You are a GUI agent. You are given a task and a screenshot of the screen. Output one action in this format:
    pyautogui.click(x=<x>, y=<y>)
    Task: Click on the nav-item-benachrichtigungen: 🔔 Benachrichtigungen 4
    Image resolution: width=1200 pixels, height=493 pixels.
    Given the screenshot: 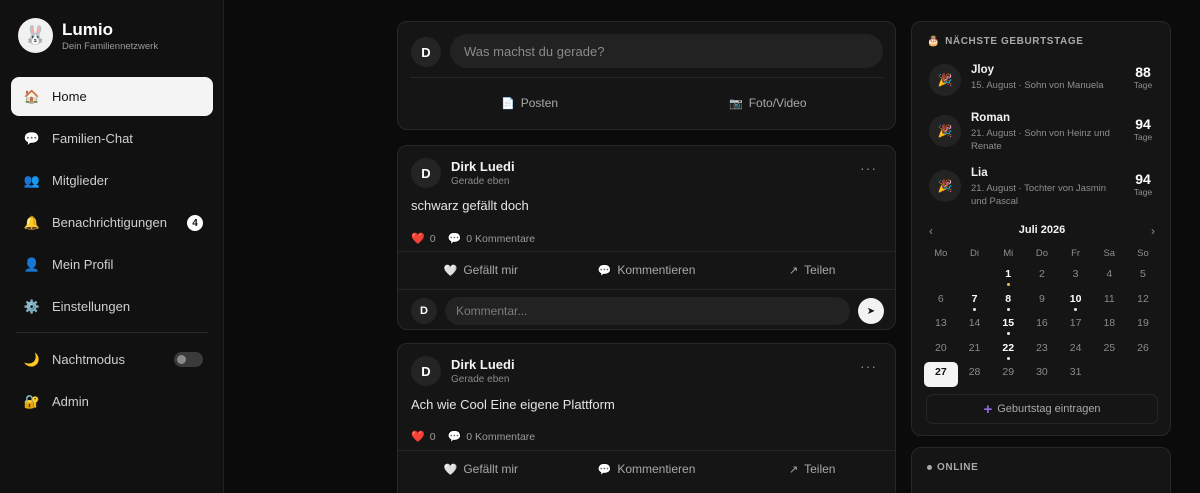 What is the action you would take?
    pyautogui.click(x=112, y=222)
    